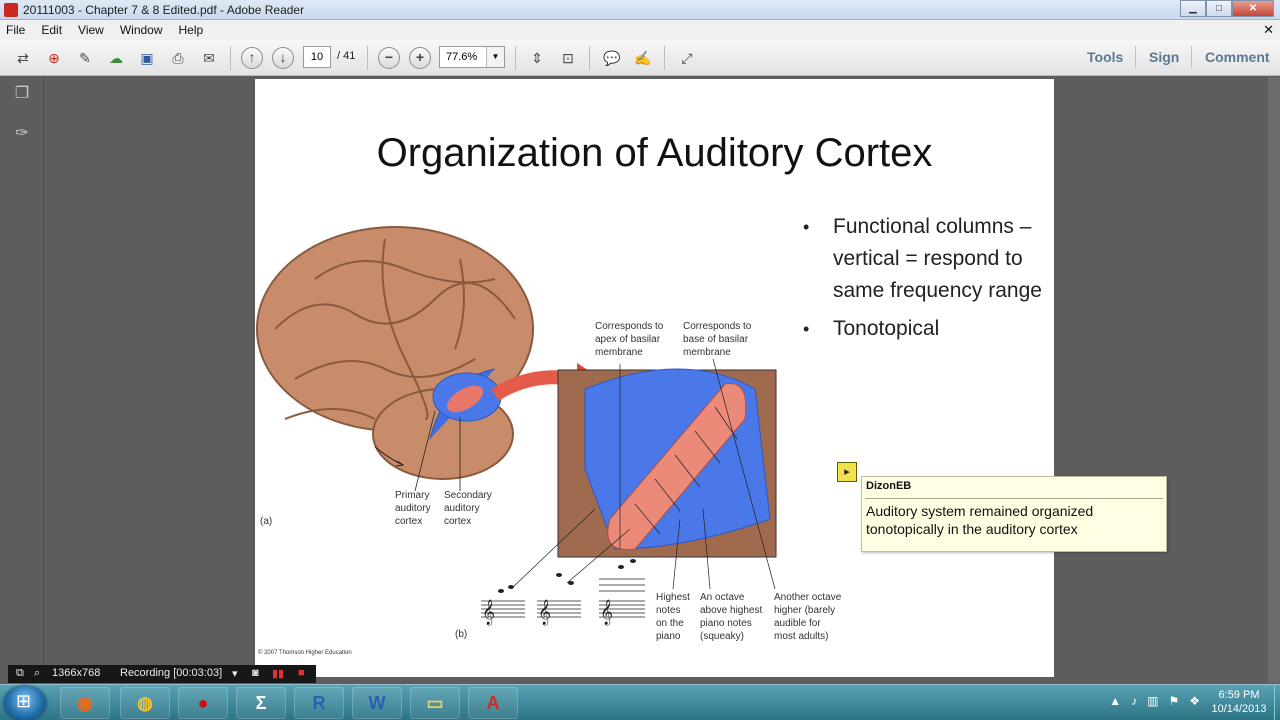  Describe the element at coordinates (1194, 701) in the screenshot. I see `dropbox-icon: ❖` at that location.